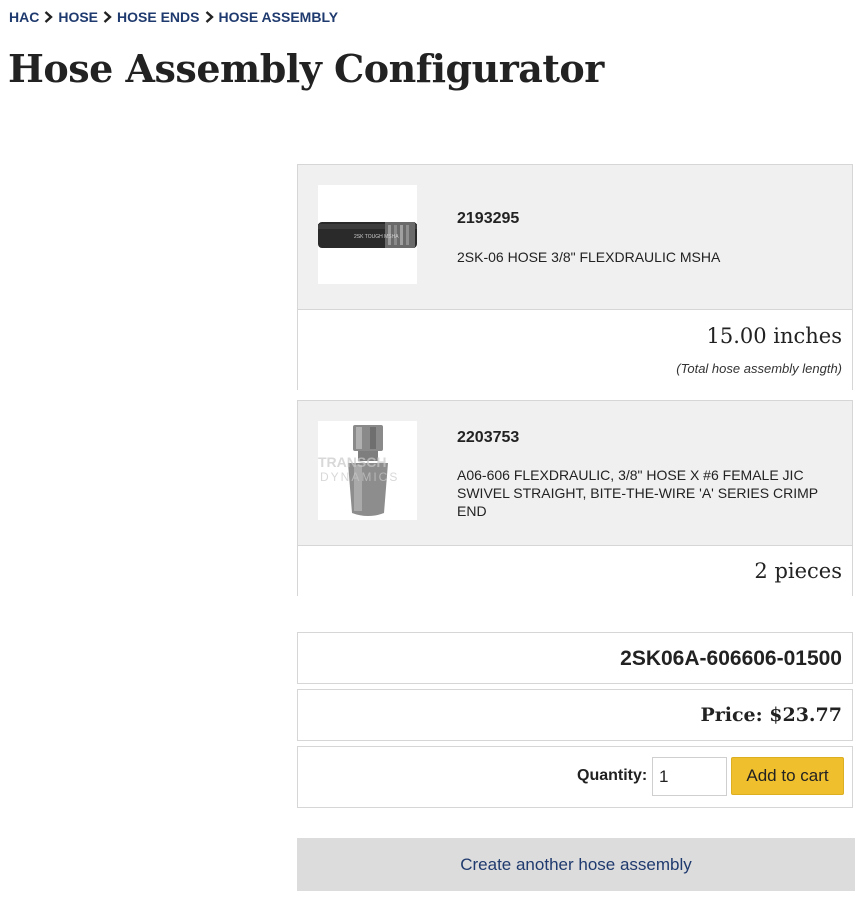 The width and height of the screenshot is (858, 908). I want to click on hose-part-number: 2193295, so click(488, 218).